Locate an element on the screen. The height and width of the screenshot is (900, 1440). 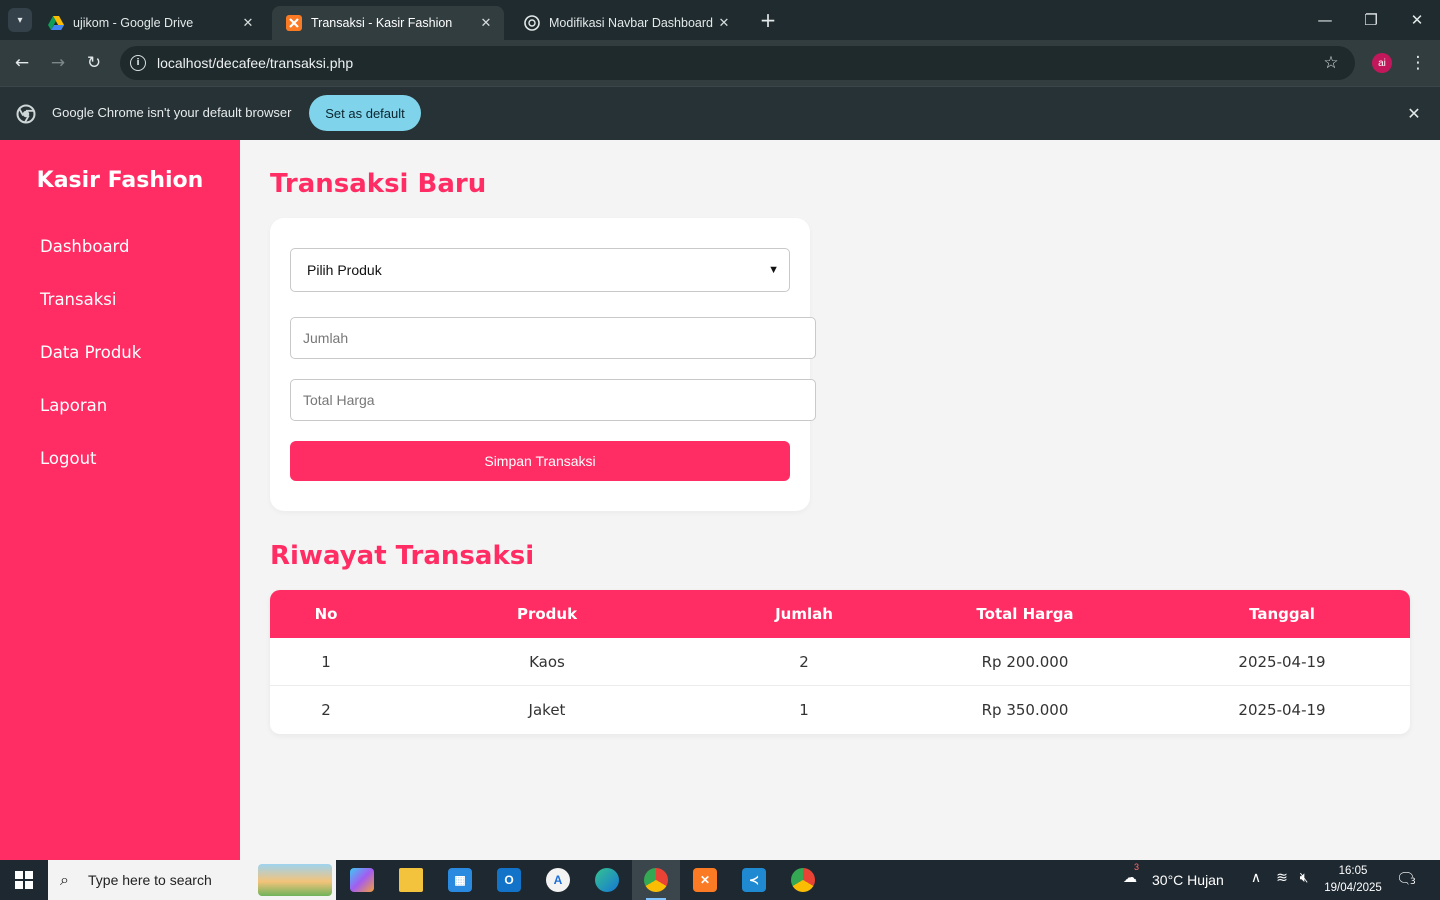
sidebar-item-logout: Logout is located at coordinates (68, 458).